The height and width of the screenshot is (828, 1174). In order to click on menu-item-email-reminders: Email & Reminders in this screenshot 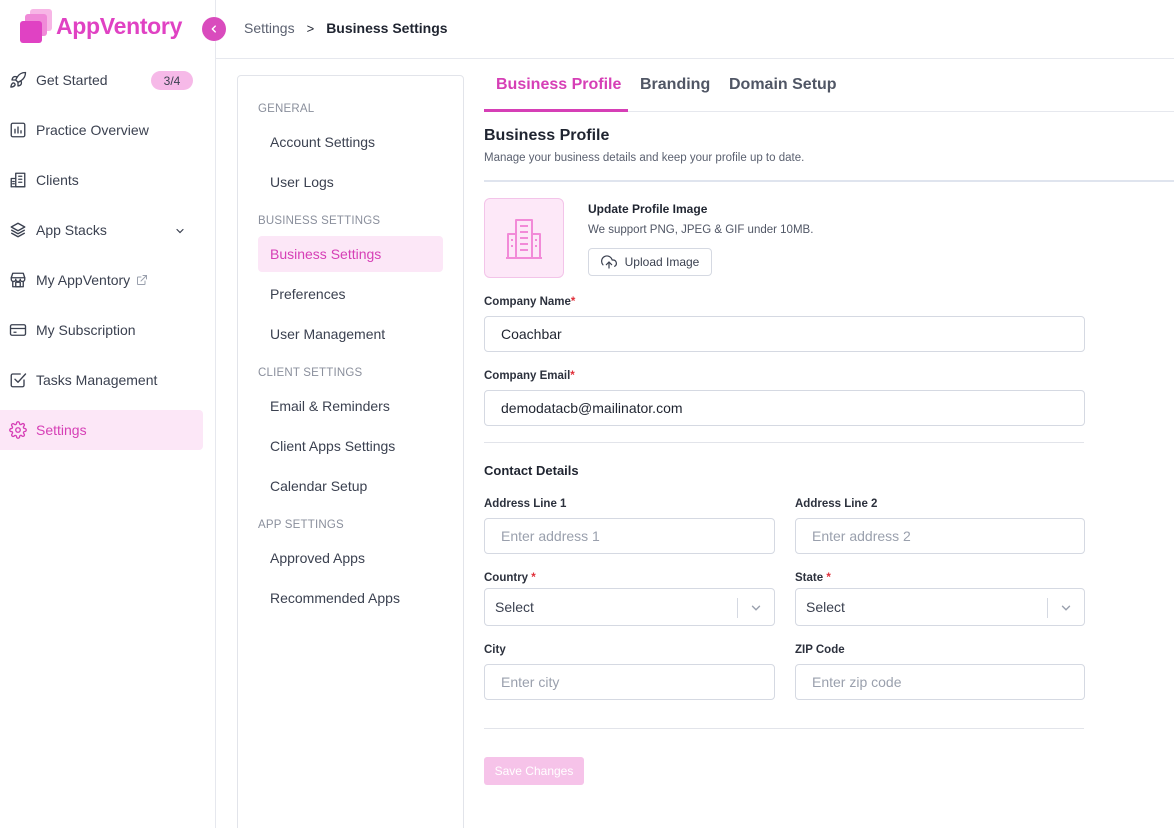, I will do `click(350, 406)`.